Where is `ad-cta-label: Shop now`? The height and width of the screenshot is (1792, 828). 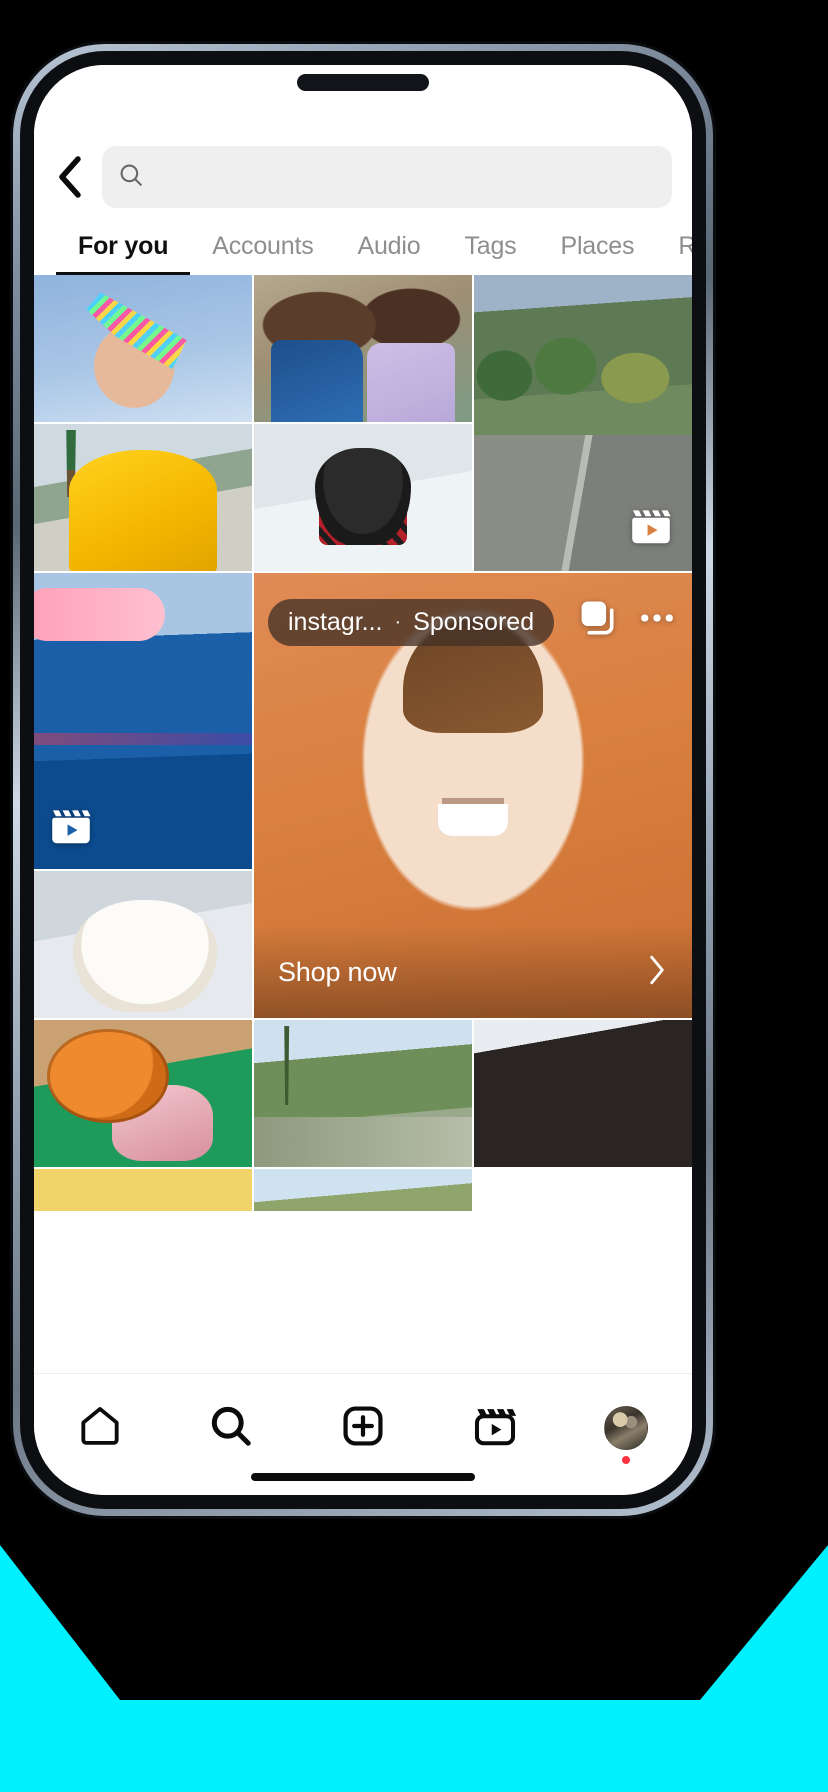
ad-cta-label: Shop now is located at coordinates (337, 971).